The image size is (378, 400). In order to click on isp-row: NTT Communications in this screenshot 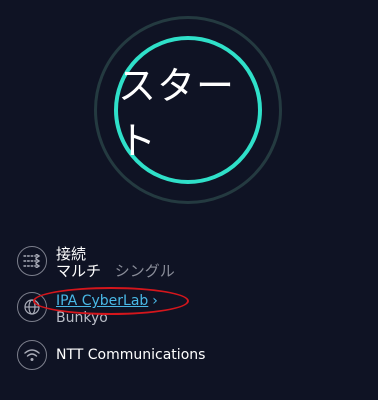, I will do `click(111, 355)`.